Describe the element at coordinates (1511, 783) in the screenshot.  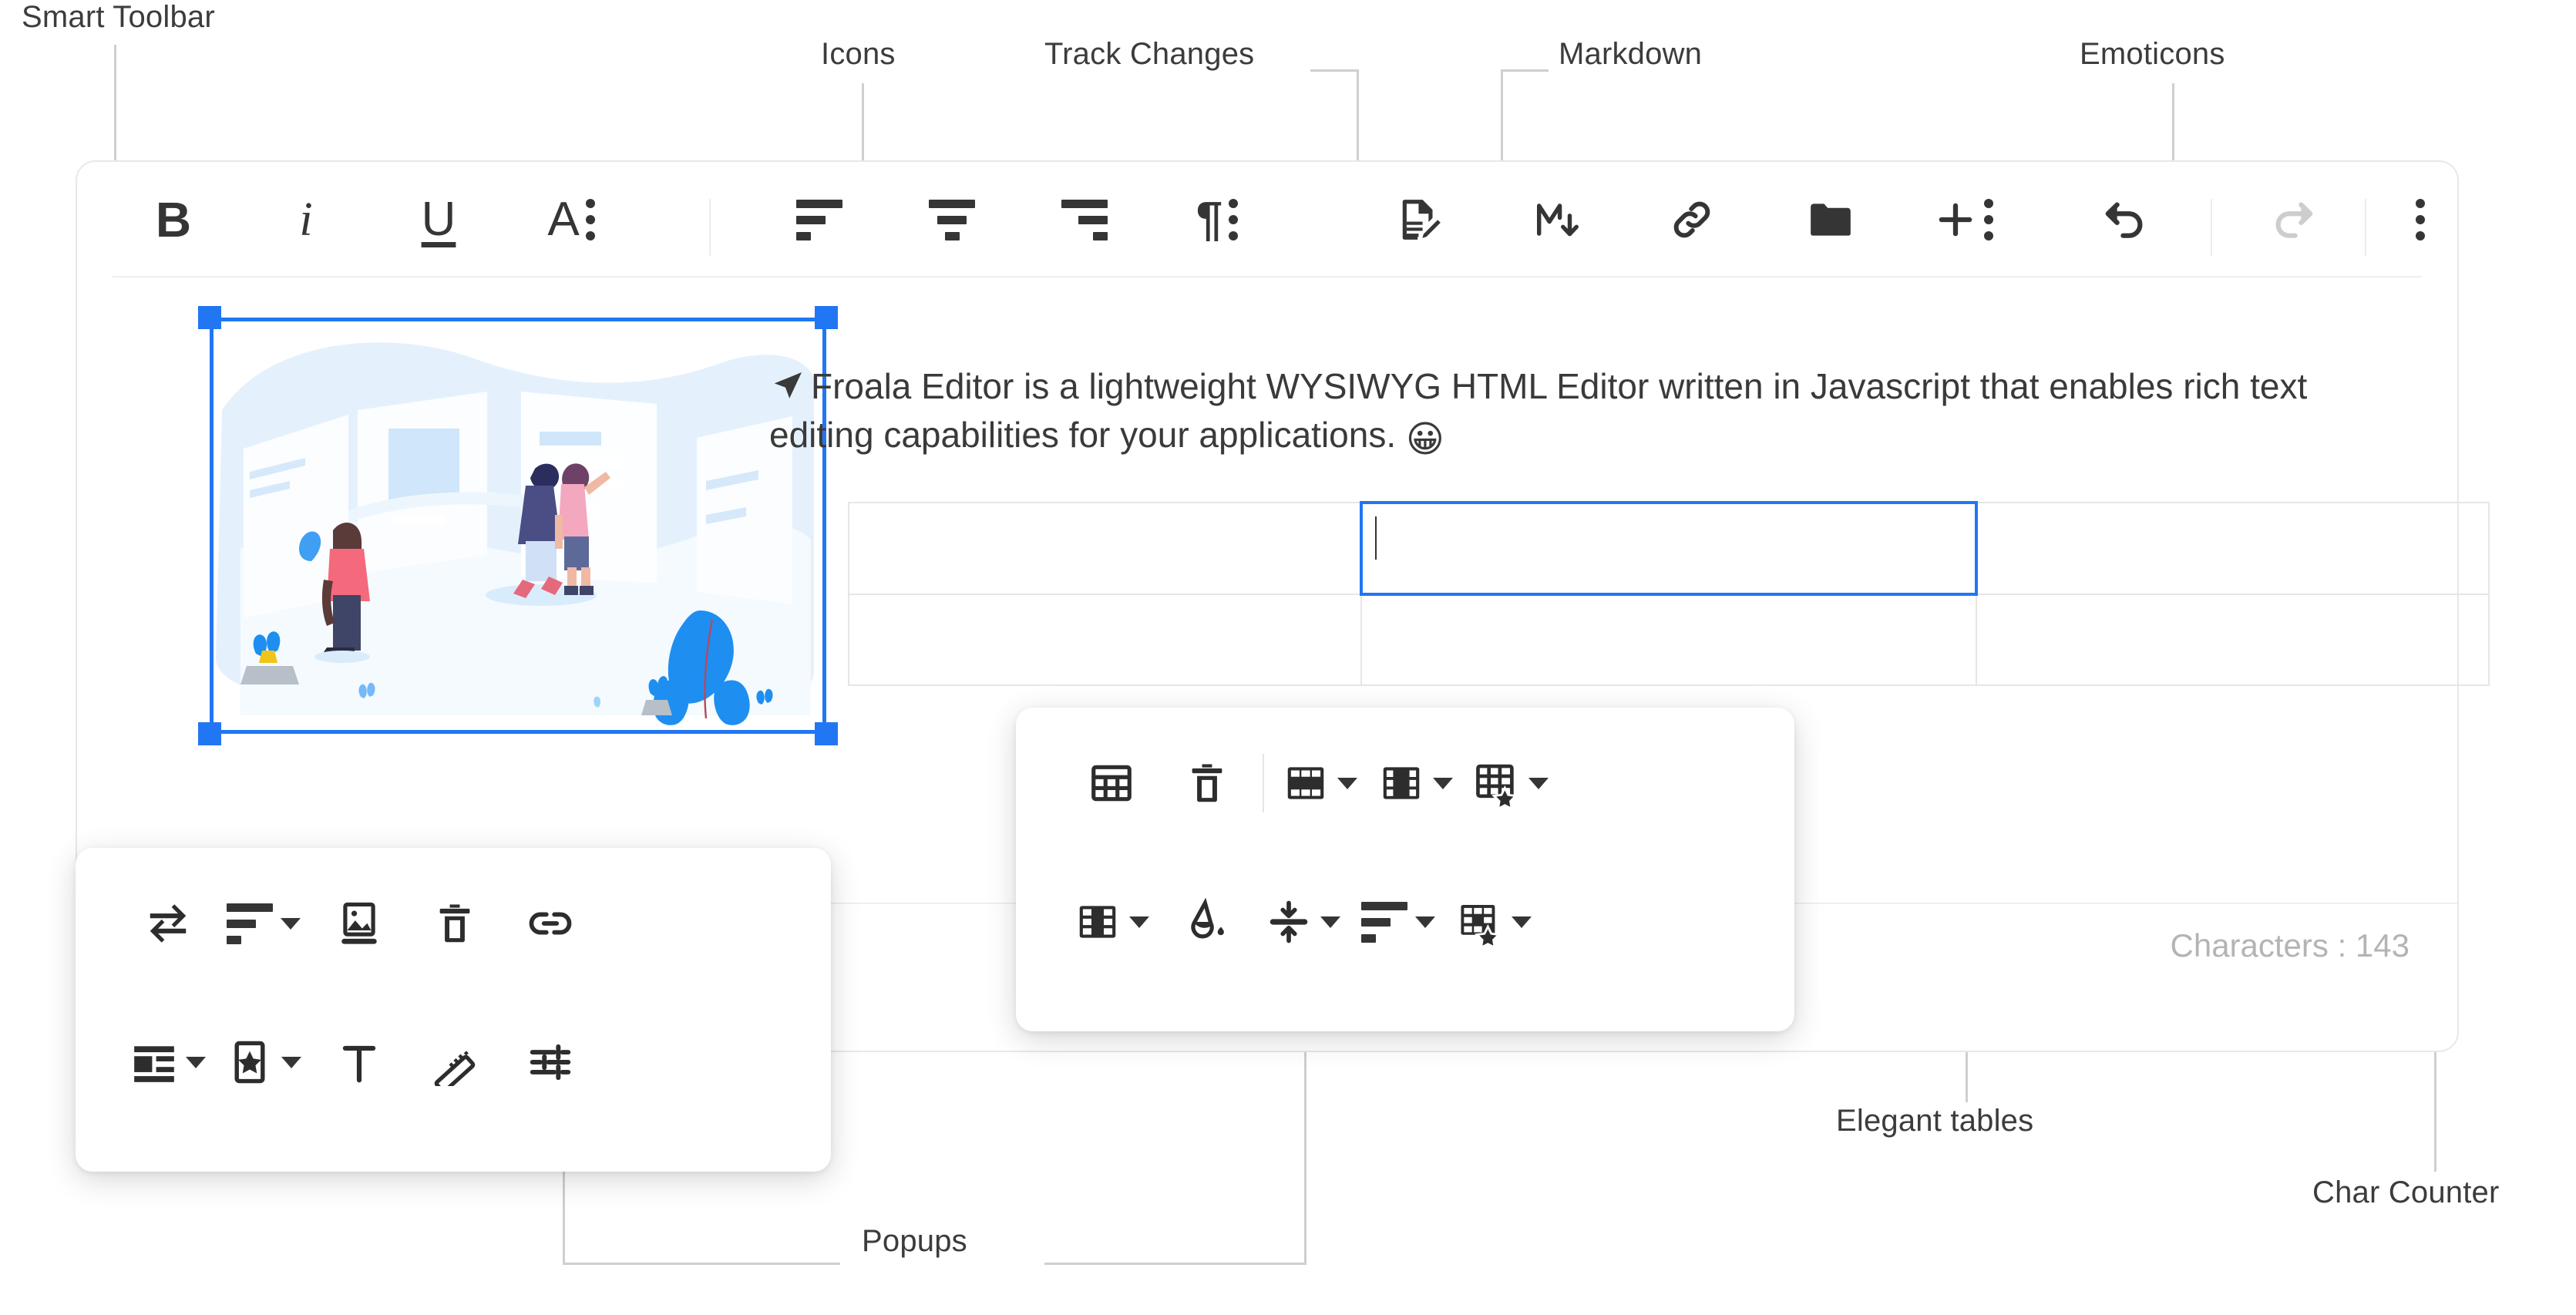
I see `table-style-button` at that location.